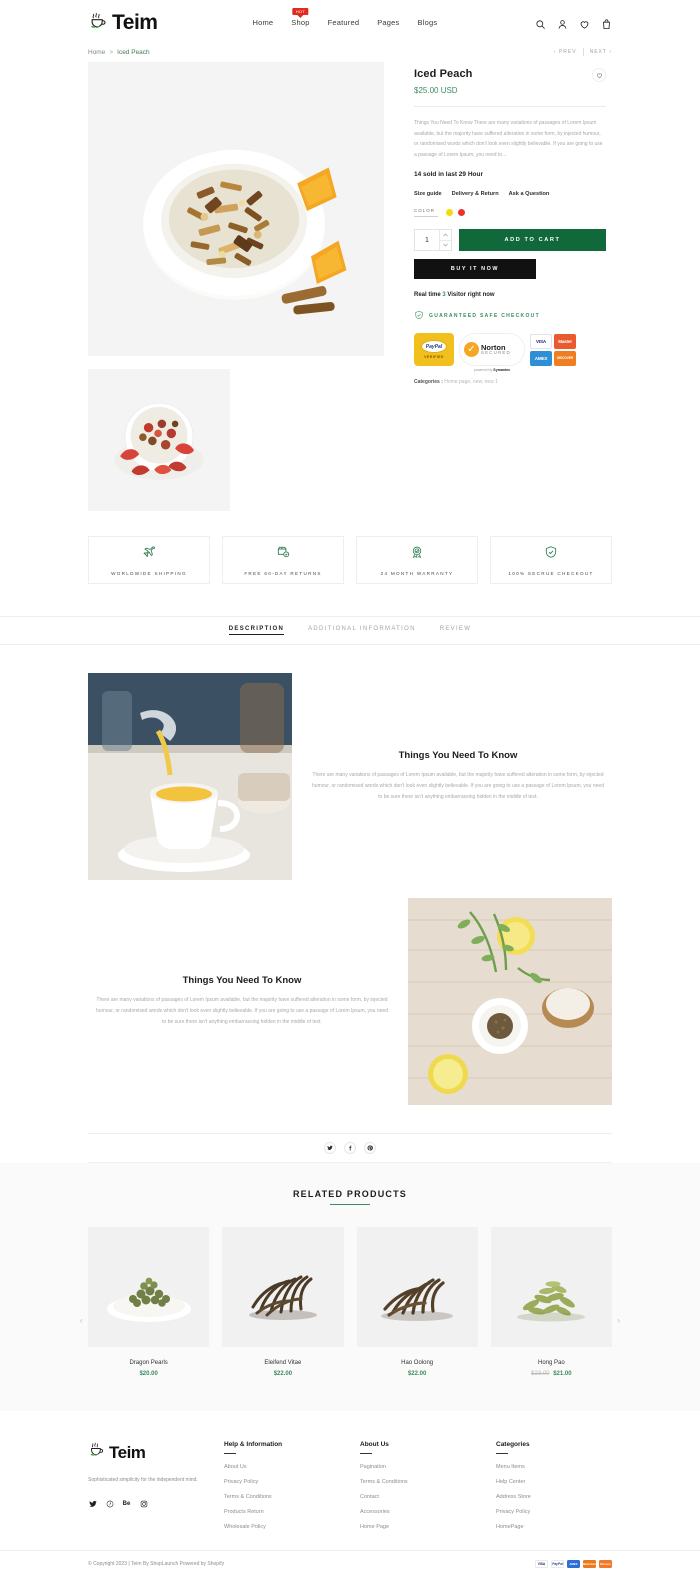 The width and height of the screenshot is (700, 1577). Describe the element at coordinates (236, 209) in the screenshot. I see `product-main-image` at that location.